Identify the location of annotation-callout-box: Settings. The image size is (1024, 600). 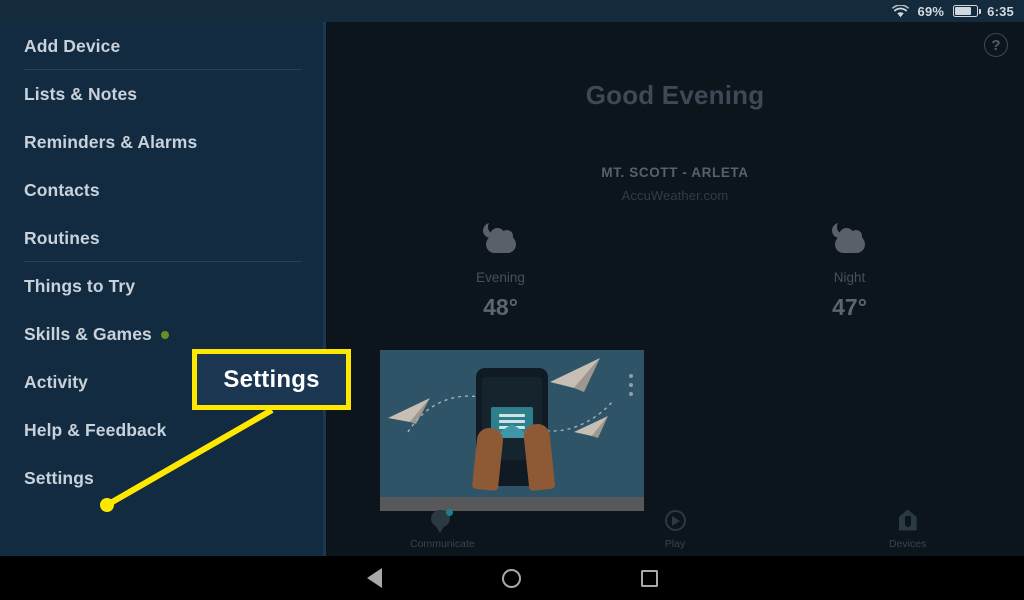
(271, 379).